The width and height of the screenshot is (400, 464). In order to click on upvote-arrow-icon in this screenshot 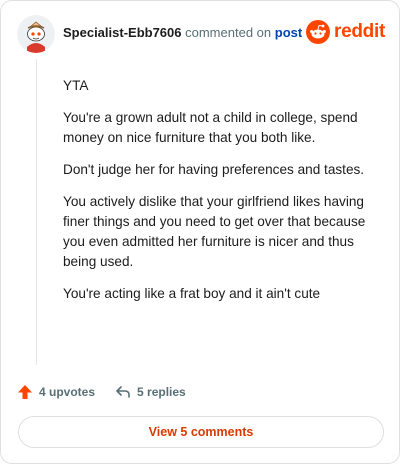, I will do `click(25, 392)`.